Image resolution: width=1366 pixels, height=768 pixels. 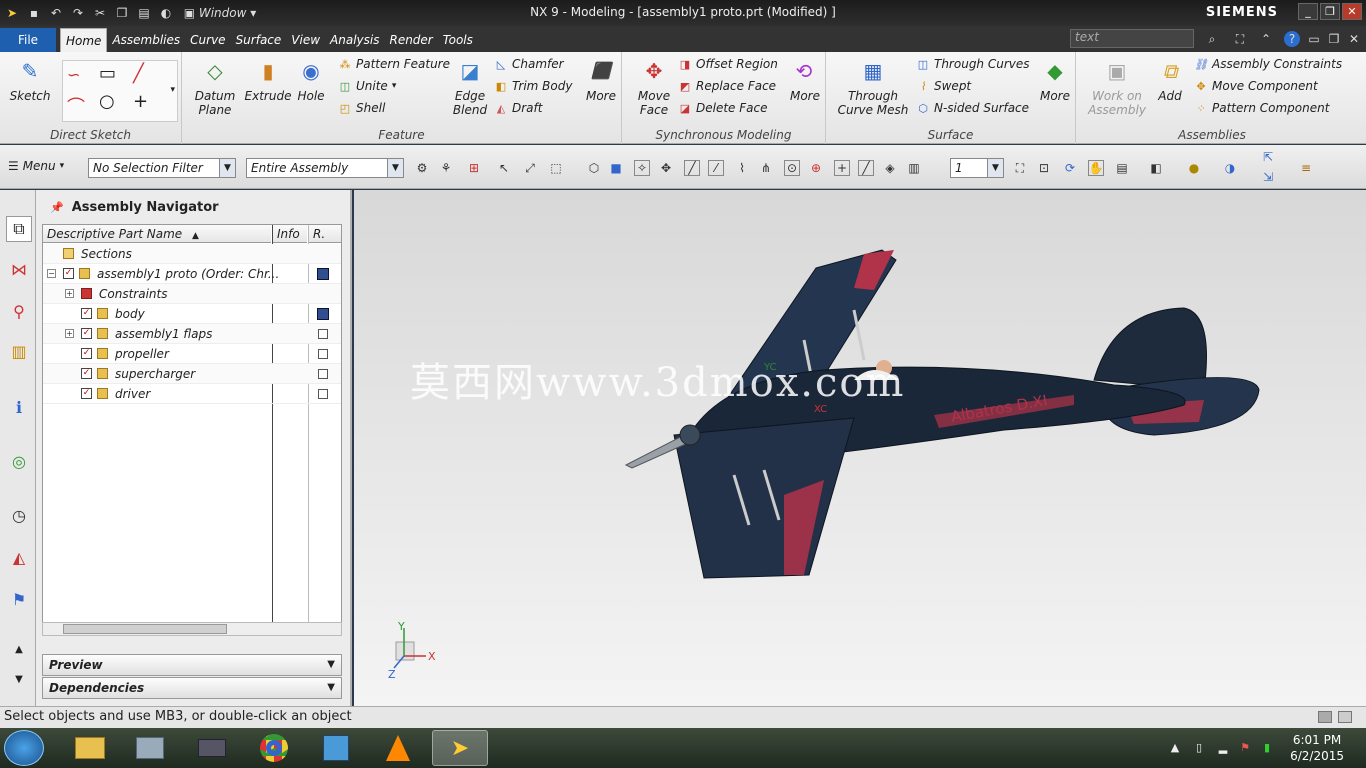 I want to click on tab-tools: Tools, so click(x=458, y=40).